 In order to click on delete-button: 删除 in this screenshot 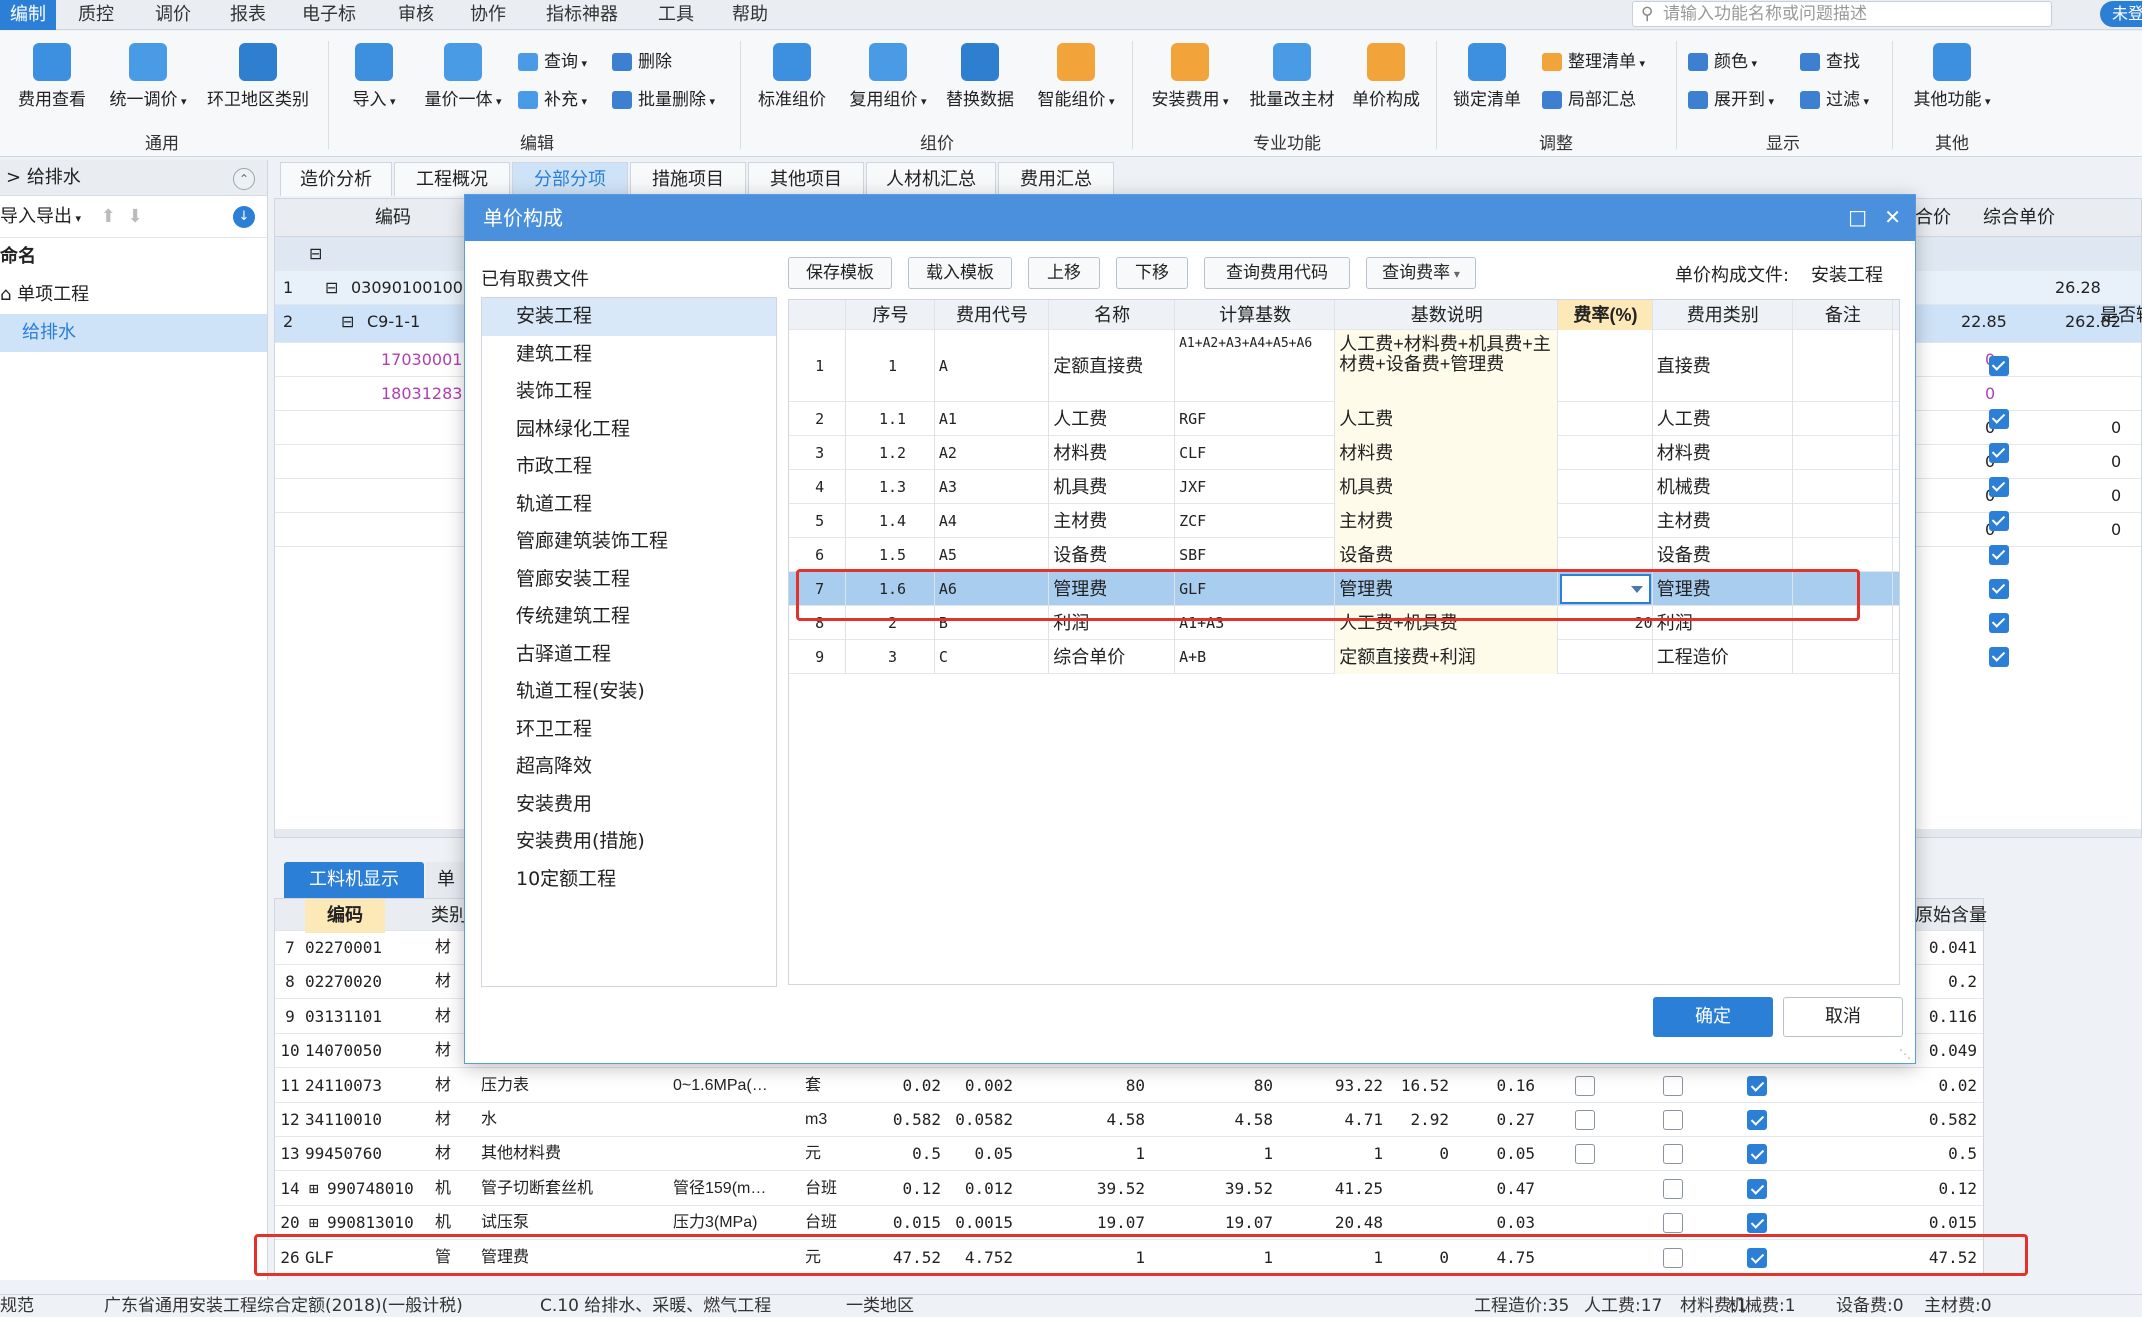, I will do `click(642, 62)`.